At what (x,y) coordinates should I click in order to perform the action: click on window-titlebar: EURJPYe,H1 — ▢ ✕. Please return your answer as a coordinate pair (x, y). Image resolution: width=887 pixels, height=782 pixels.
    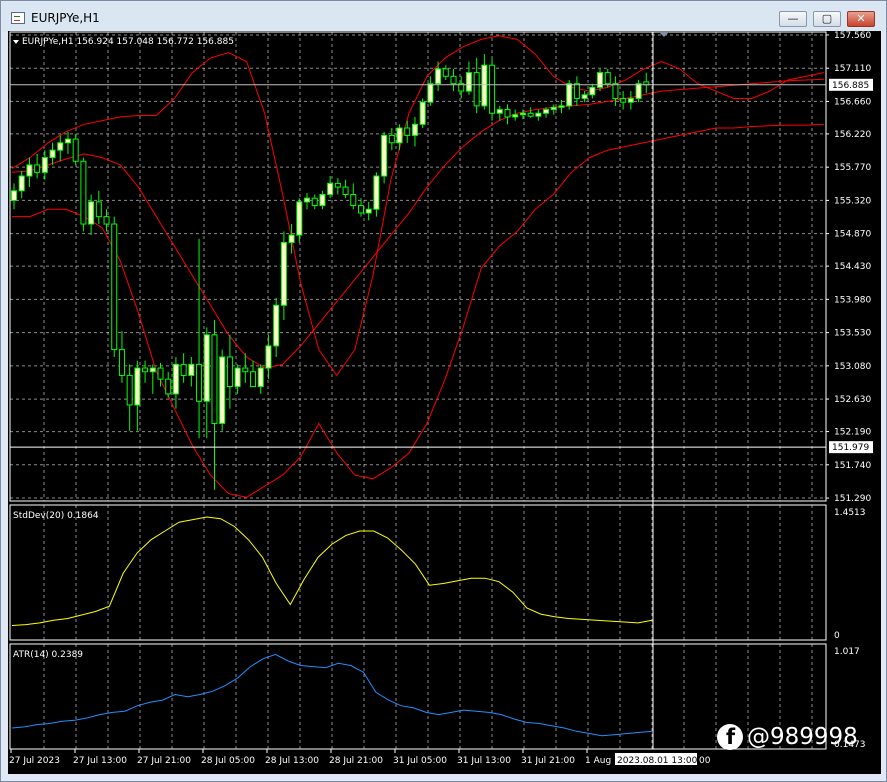
    Looking at the image, I should click on (443, 17).